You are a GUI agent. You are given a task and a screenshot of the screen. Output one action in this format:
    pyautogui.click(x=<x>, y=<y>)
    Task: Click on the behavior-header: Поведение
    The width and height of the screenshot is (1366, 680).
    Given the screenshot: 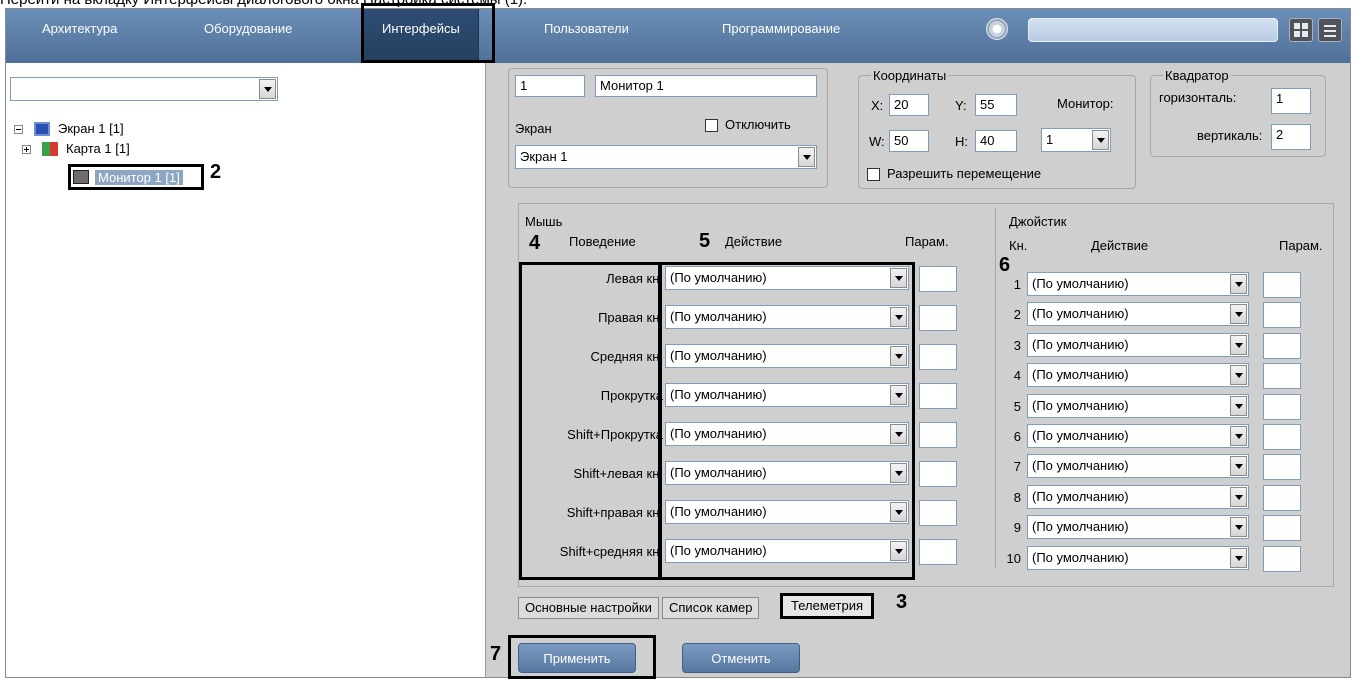 What is the action you would take?
    pyautogui.click(x=602, y=241)
    